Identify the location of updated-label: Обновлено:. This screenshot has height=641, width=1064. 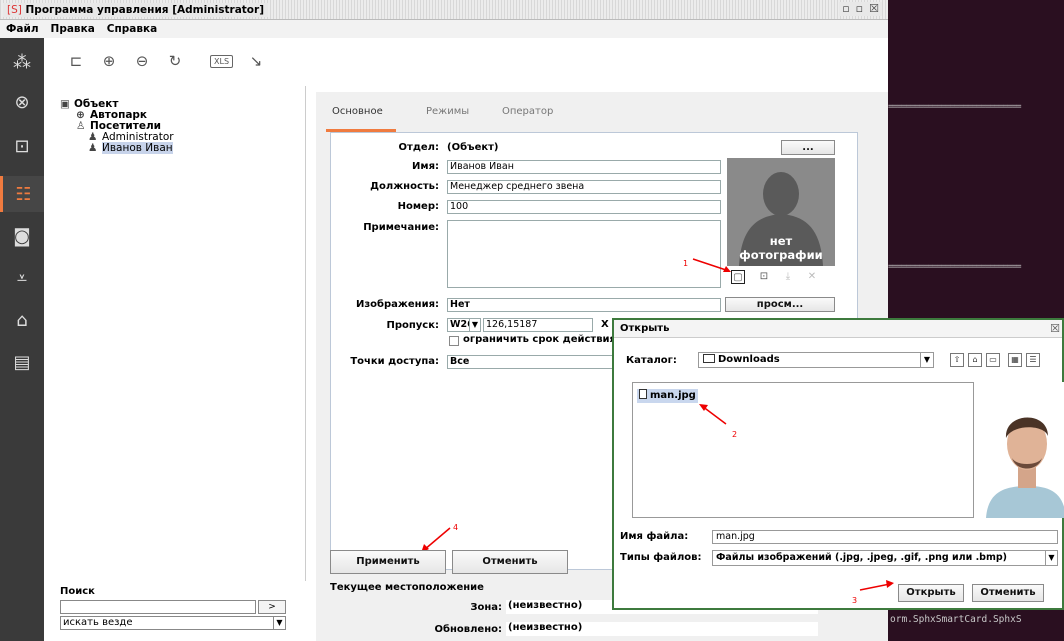
(468, 629).